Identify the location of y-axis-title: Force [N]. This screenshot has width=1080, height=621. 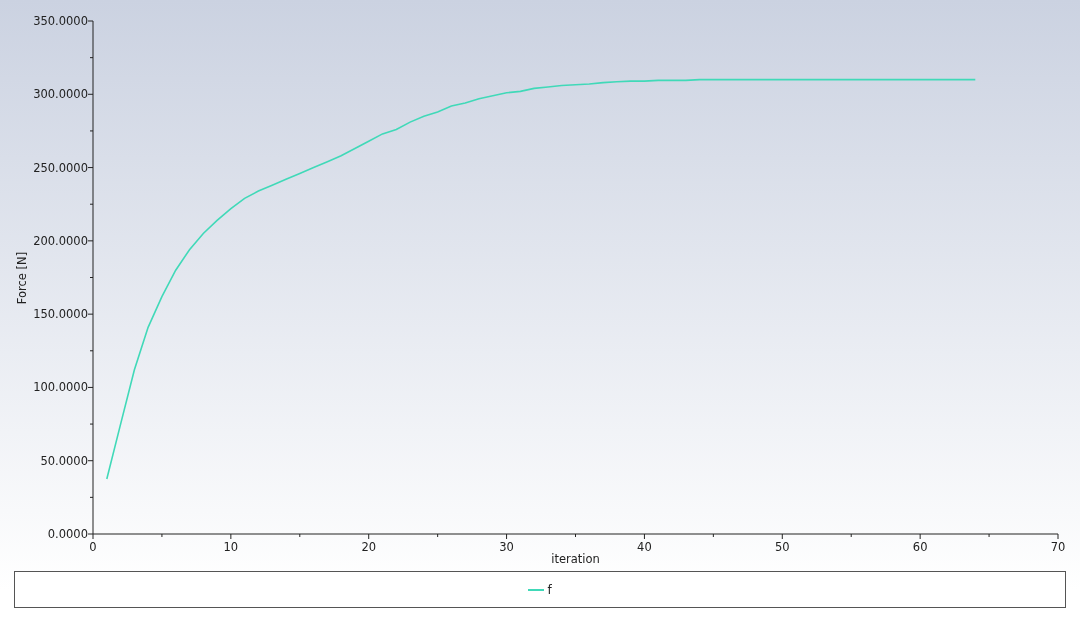
(22, 278).